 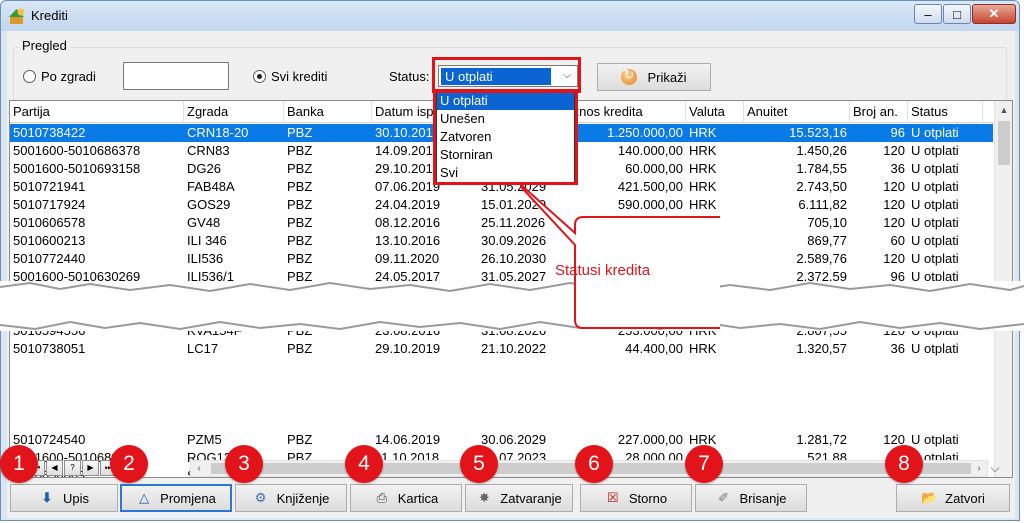 What do you see at coordinates (821, 348) in the screenshot?
I see `table-cell: 1.320,57` at bounding box center [821, 348].